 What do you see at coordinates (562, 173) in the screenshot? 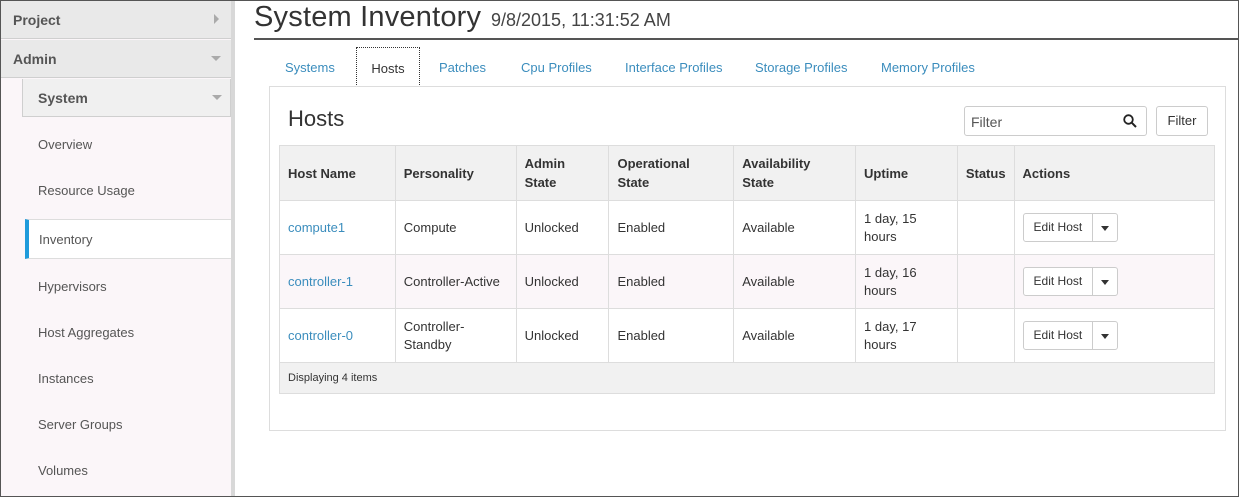
I see `column-header-admin-state: Admin State` at bounding box center [562, 173].